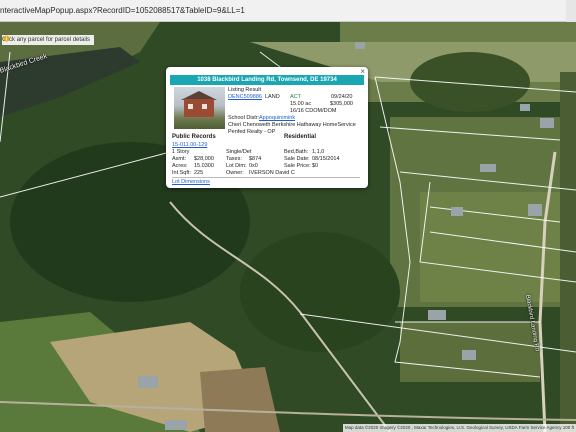  What do you see at coordinates (191, 182) in the screenshot?
I see `lot-dimensions-link: Lot Dimensions` at bounding box center [191, 182].